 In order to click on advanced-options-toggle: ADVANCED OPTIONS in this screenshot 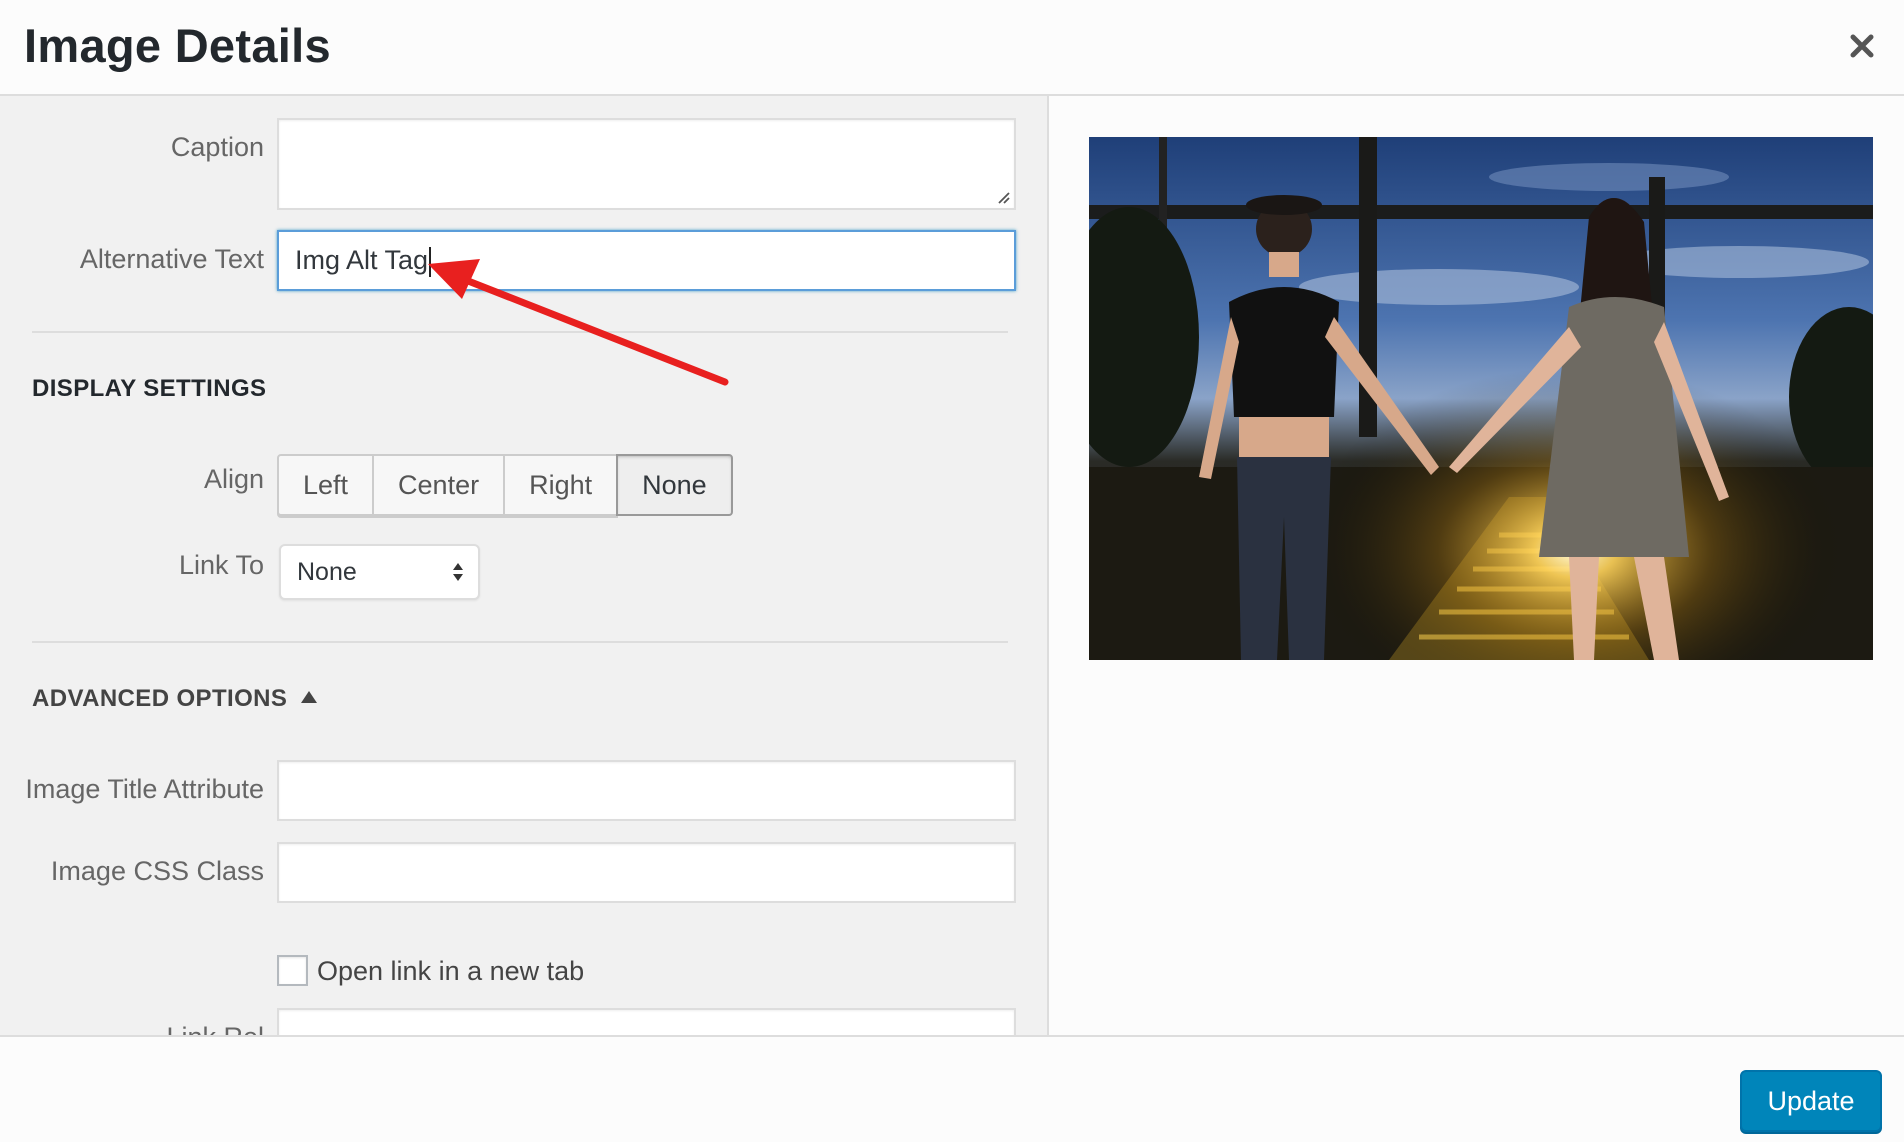, I will do `click(175, 699)`.